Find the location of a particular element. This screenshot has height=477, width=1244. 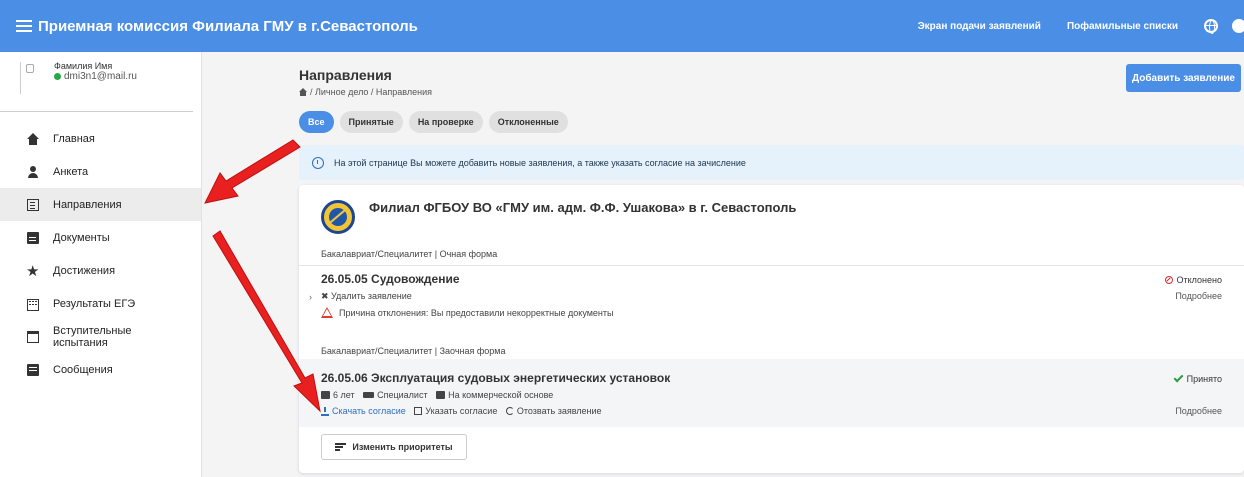

sort-icon is located at coordinates (341, 446).